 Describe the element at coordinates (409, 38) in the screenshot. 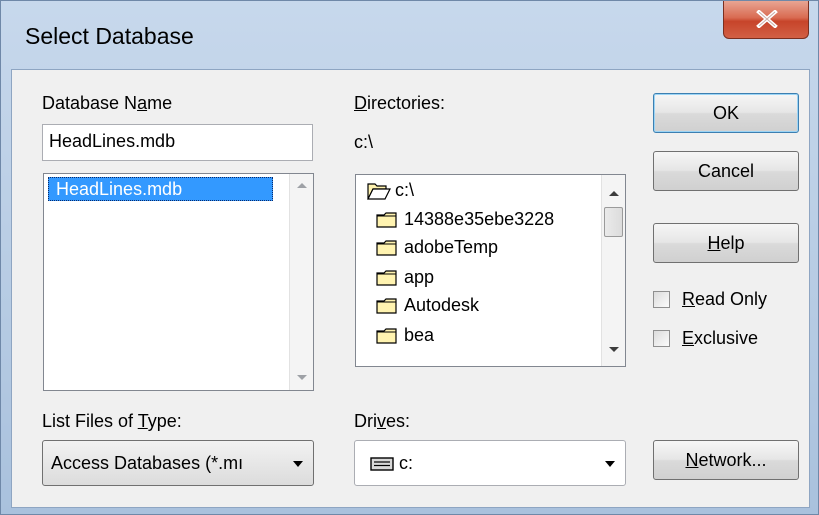

I see `title-bar: Select Database` at that location.